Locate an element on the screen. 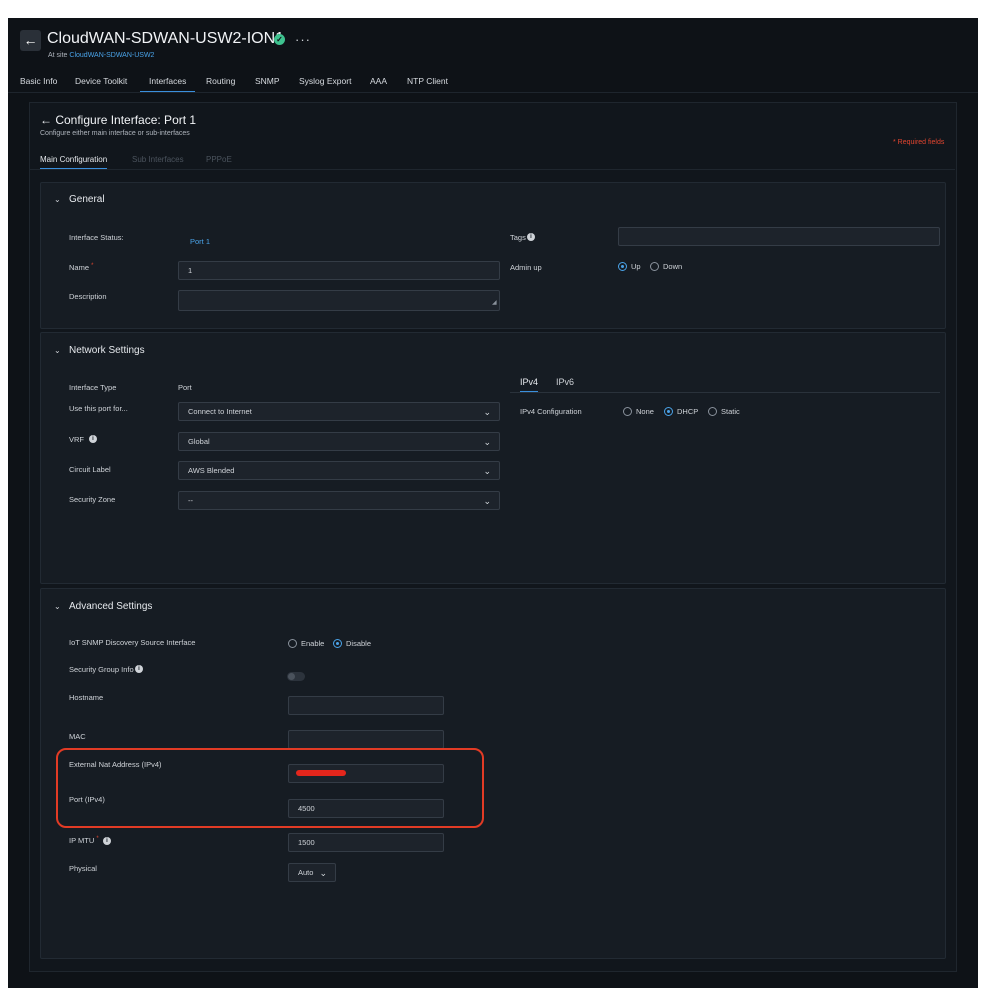 The image size is (993, 999). ipv4-option-dhcp: DHCP is located at coordinates (687, 411).